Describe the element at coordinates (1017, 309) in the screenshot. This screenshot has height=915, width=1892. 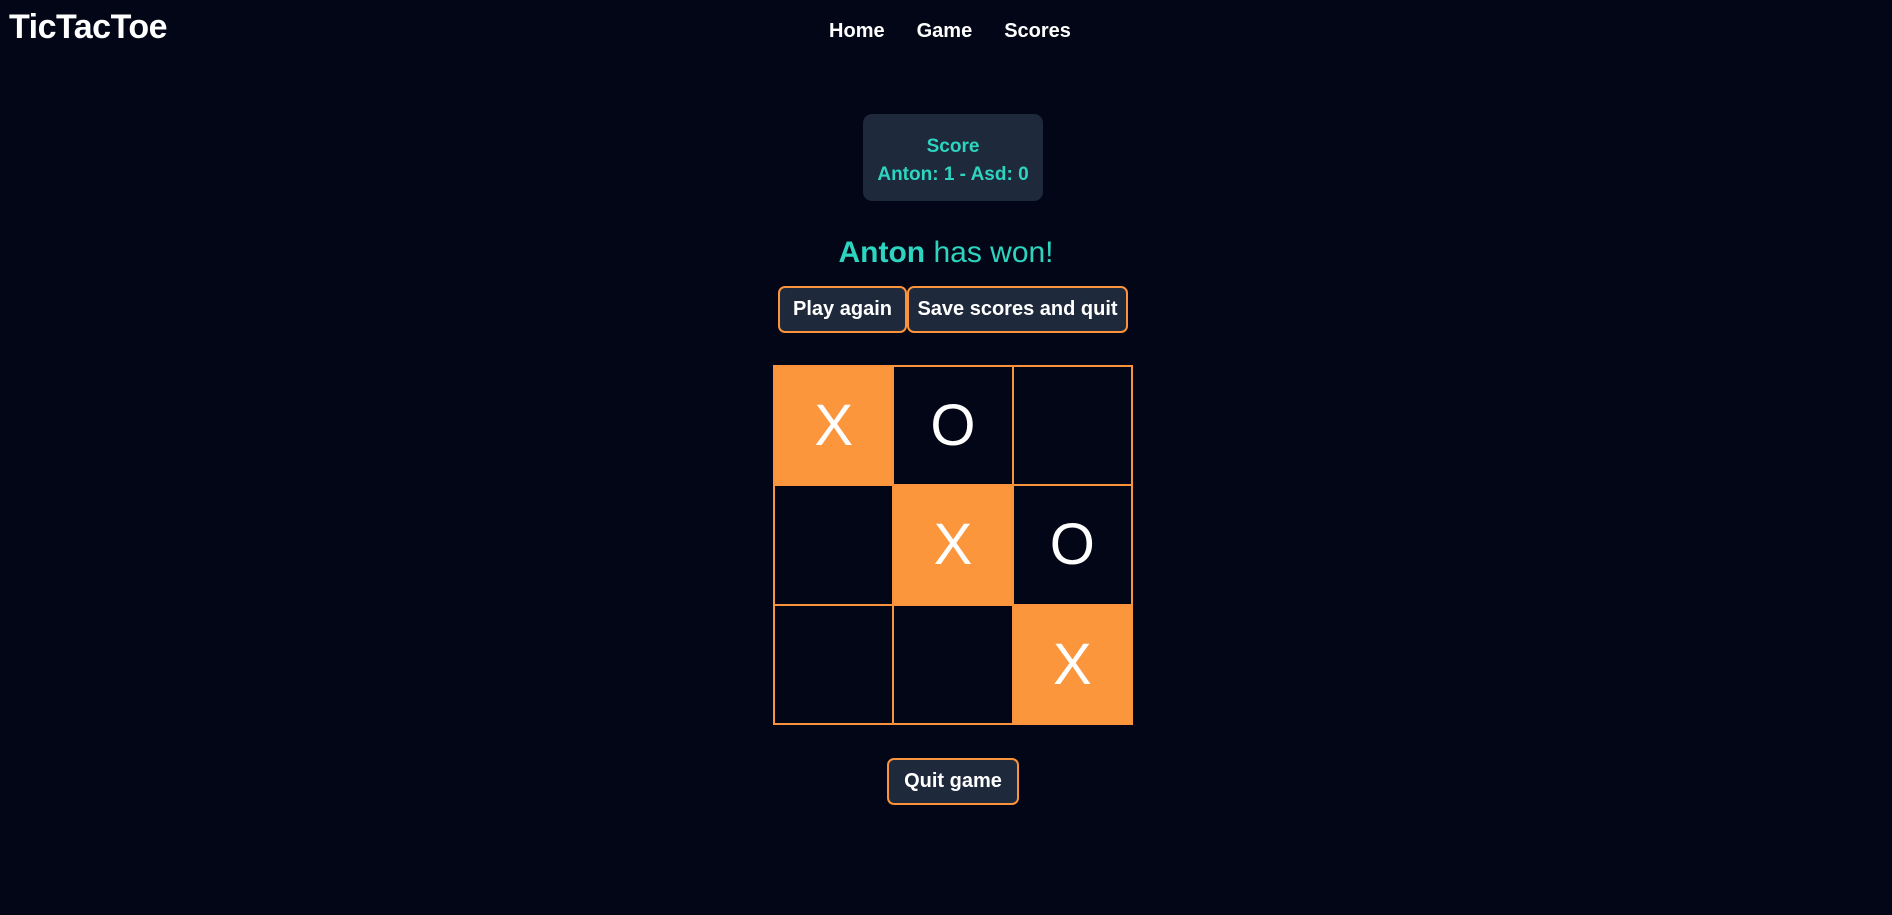
I see `save-scores-quit-button: Save scores and quit` at that location.